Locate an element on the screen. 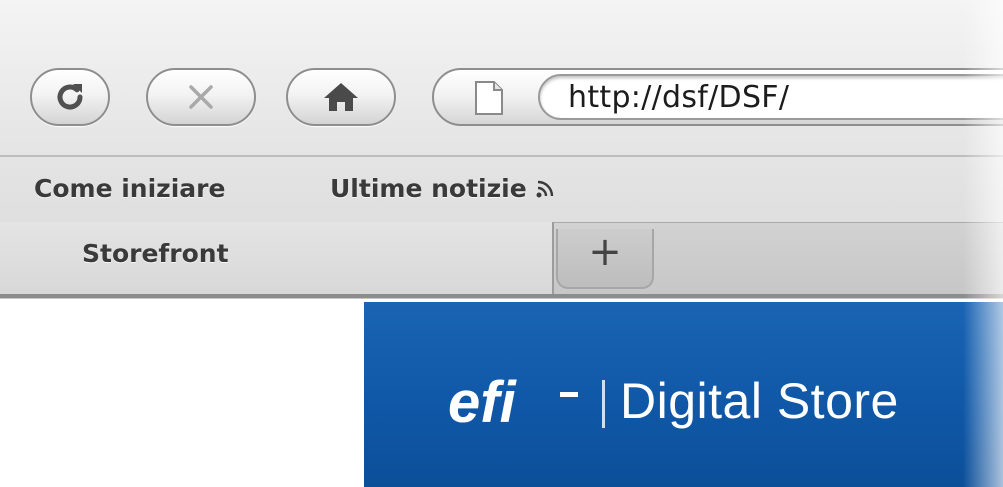 This screenshot has height=487, width=1003. page-icon-container is located at coordinates (488, 98).